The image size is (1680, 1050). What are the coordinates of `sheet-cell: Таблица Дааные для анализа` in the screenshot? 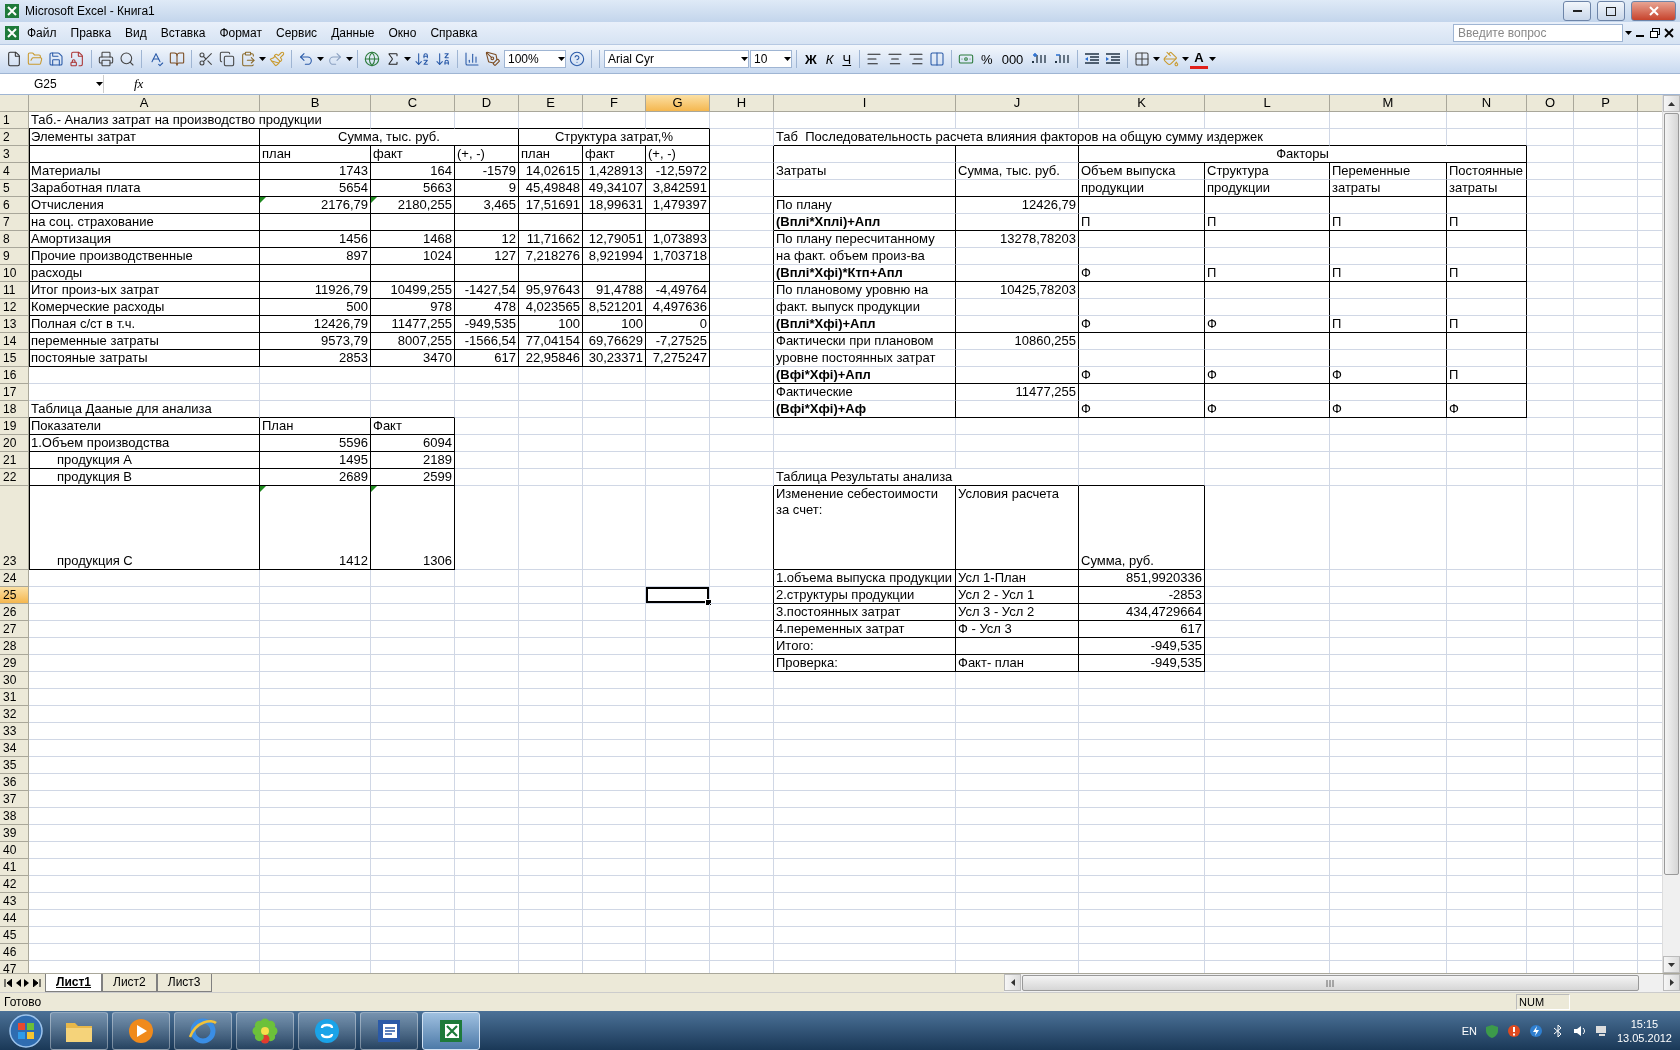 It's located at (144, 409).